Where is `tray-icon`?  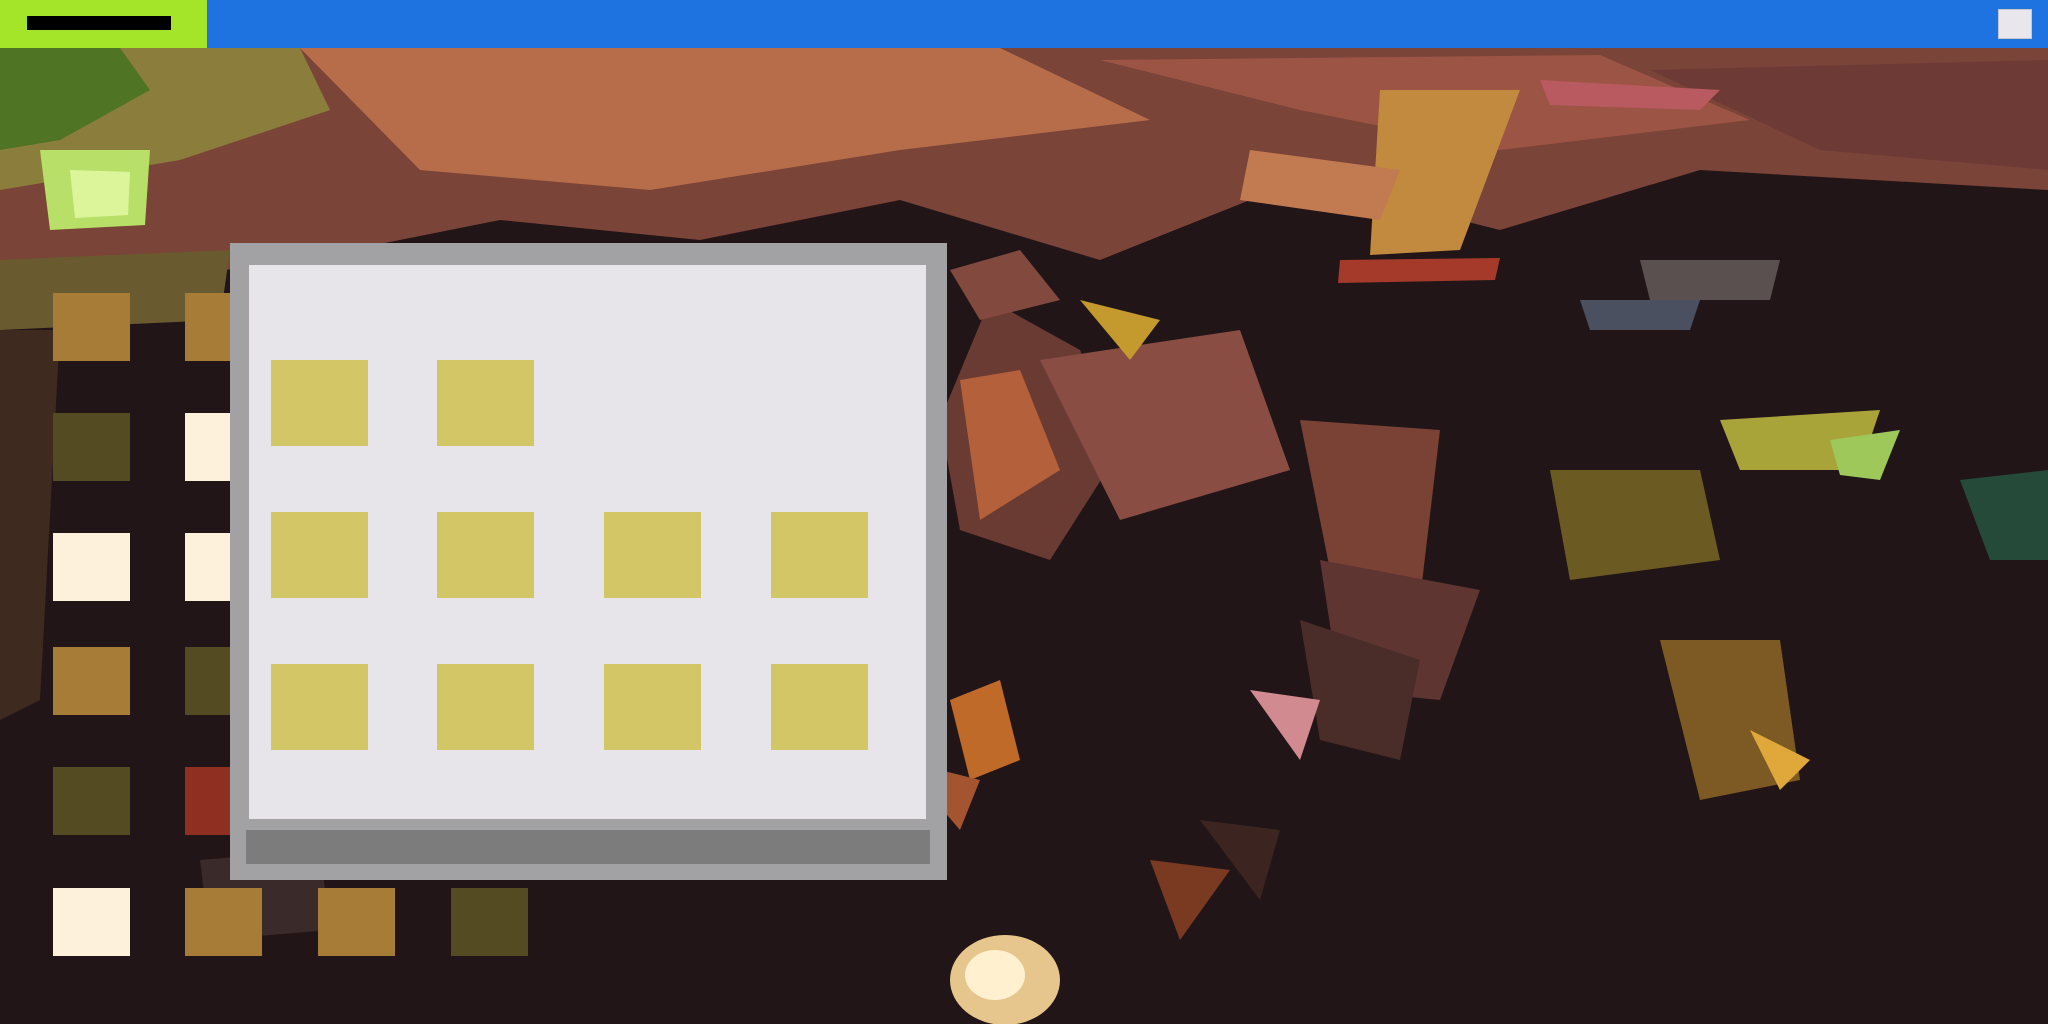 tray-icon is located at coordinates (2015, 24).